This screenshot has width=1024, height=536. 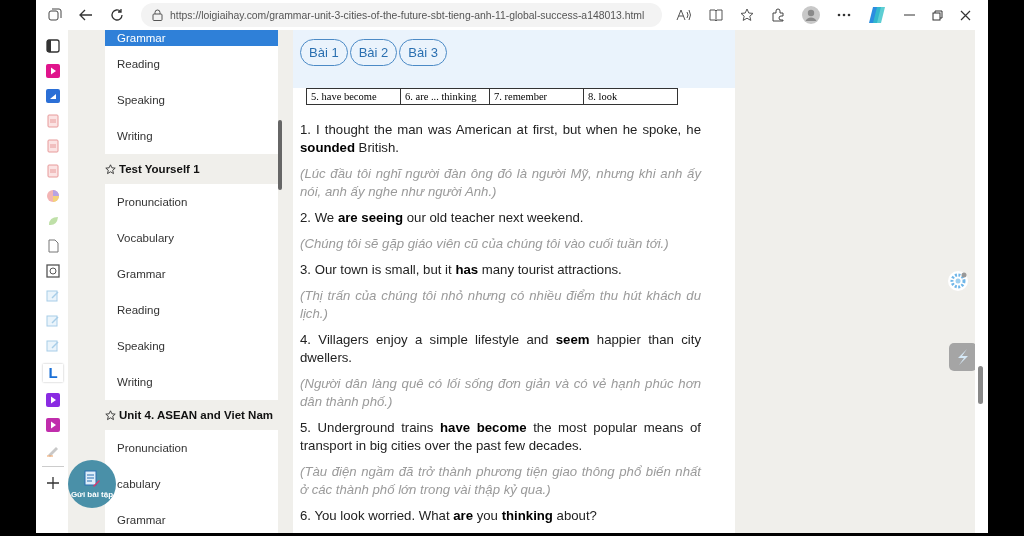 What do you see at coordinates (53, 46) in the screenshot?
I see `panel-icon` at bounding box center [53, 46].